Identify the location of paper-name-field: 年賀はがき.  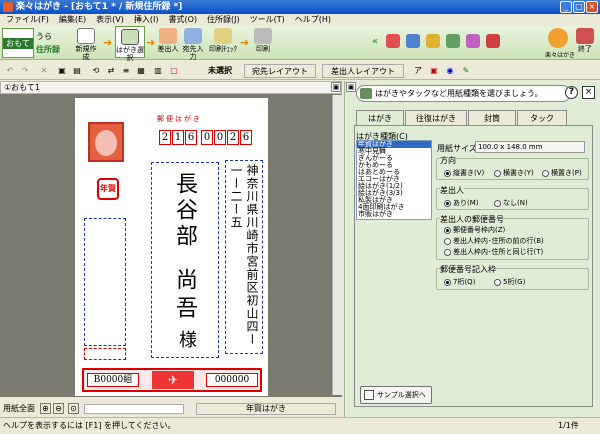
(266, 409).